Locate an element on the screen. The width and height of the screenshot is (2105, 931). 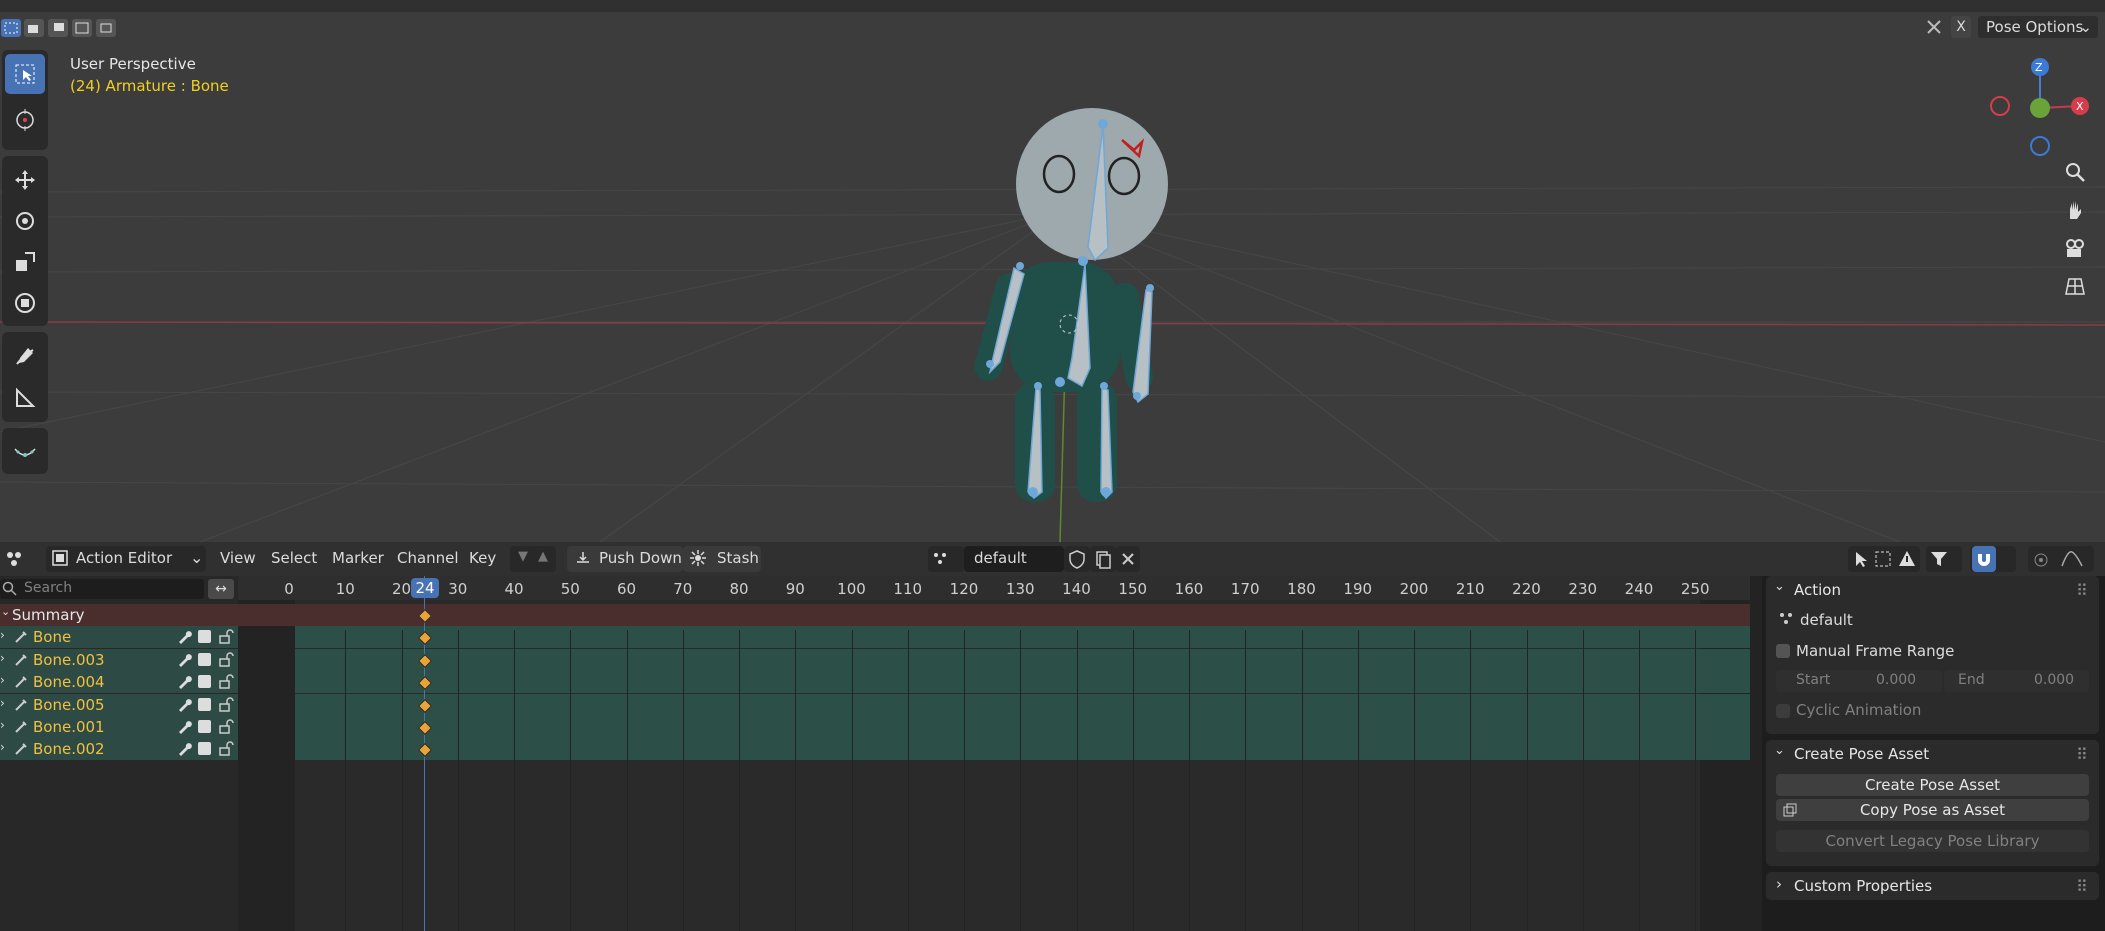
menu-marker: Marker is located at coordinates (358, 558).